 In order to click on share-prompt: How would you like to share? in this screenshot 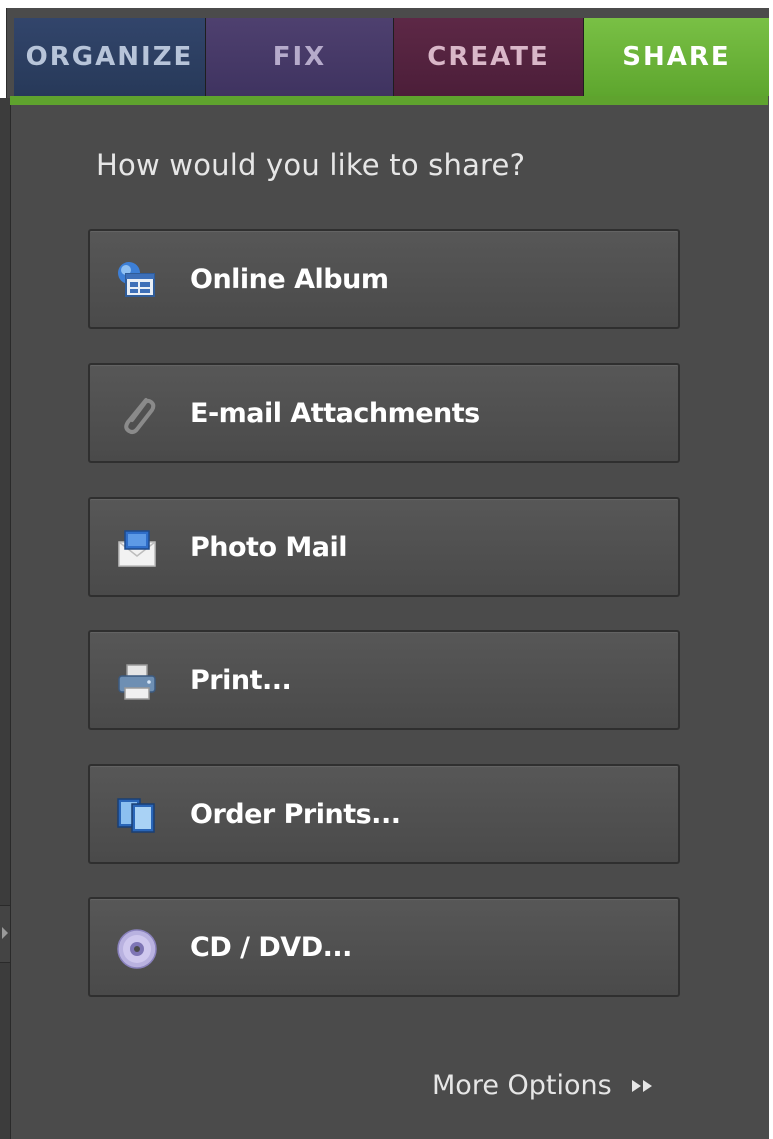, I will do `click(311, 165)`.